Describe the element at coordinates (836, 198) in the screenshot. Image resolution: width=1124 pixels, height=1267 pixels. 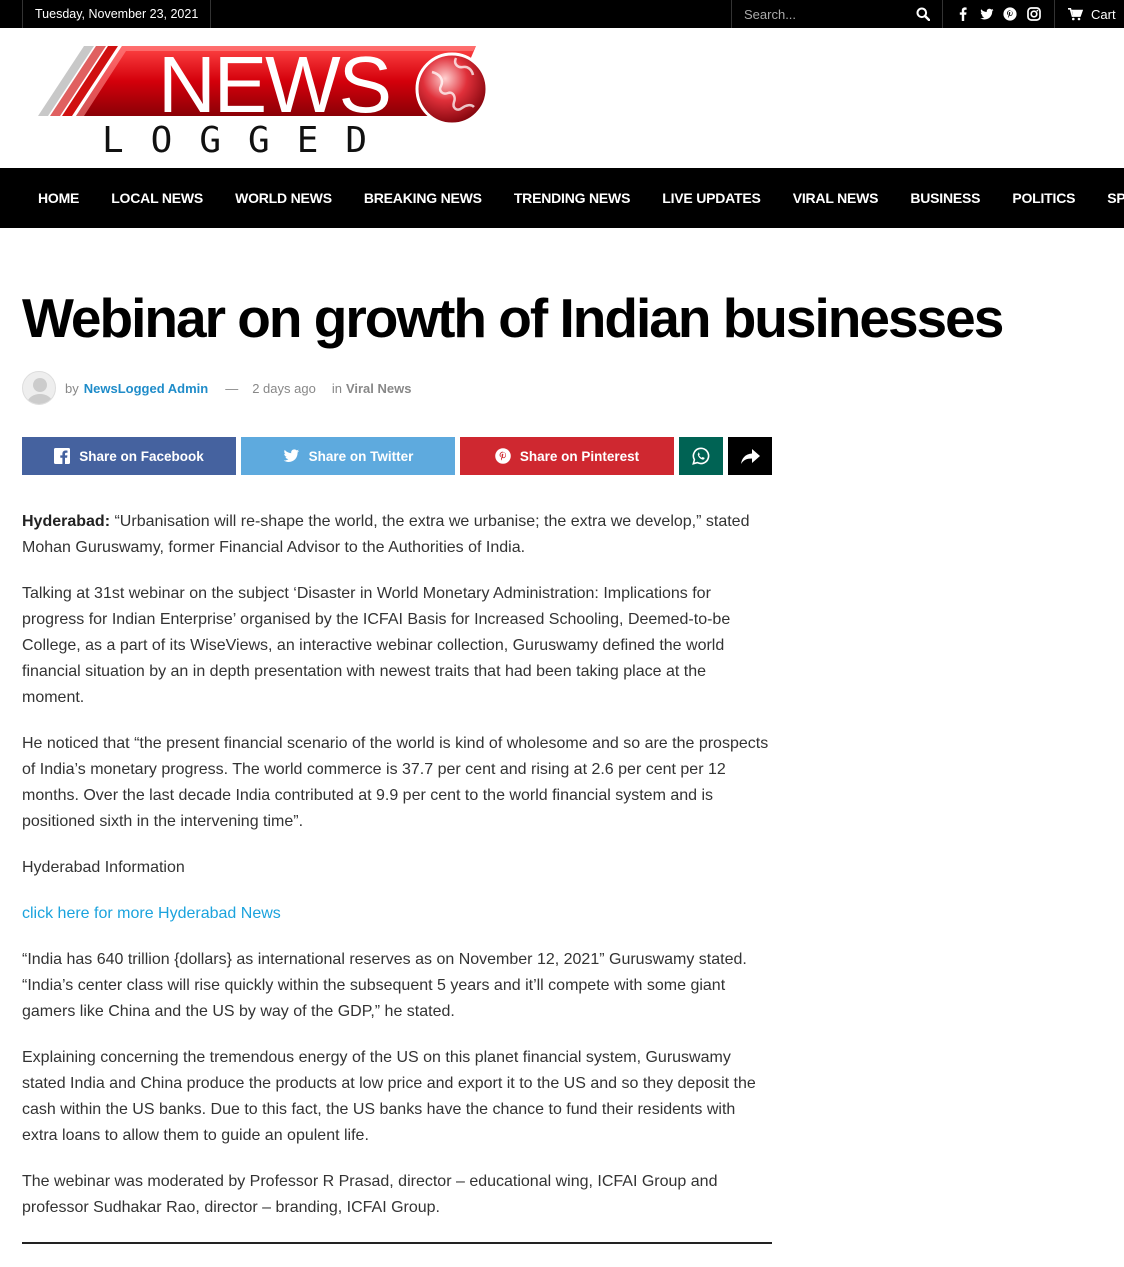
I see `nav-item-viral-news: VIRAL NEWS` at that location.